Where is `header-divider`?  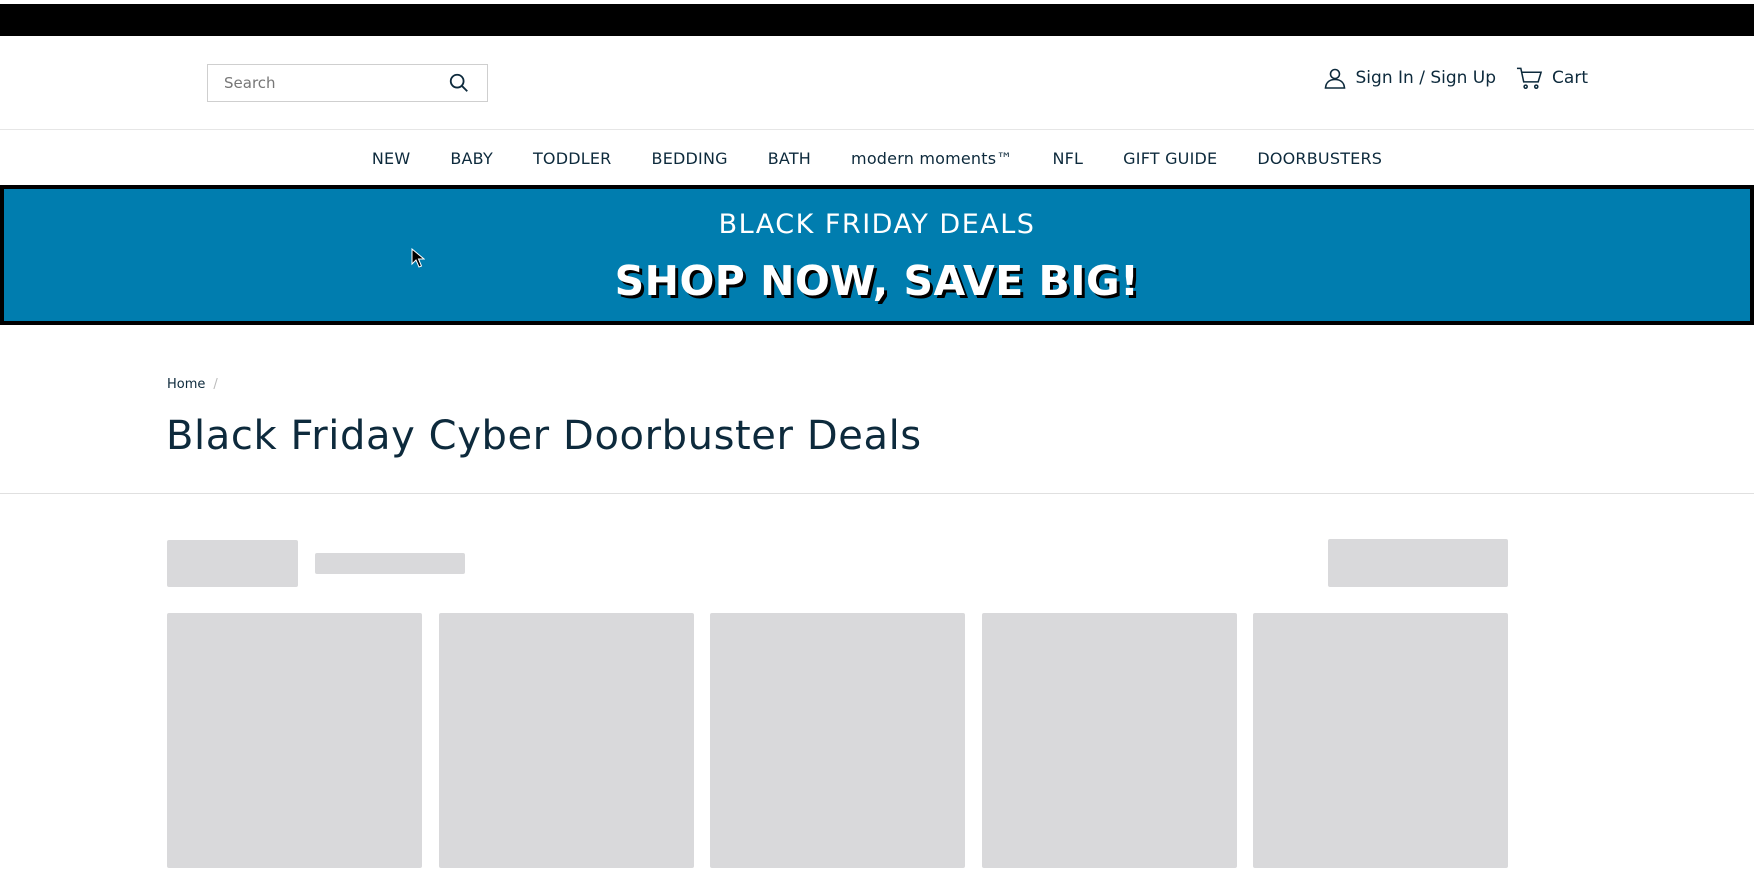 header-divider is located at coordinates (877, 493).